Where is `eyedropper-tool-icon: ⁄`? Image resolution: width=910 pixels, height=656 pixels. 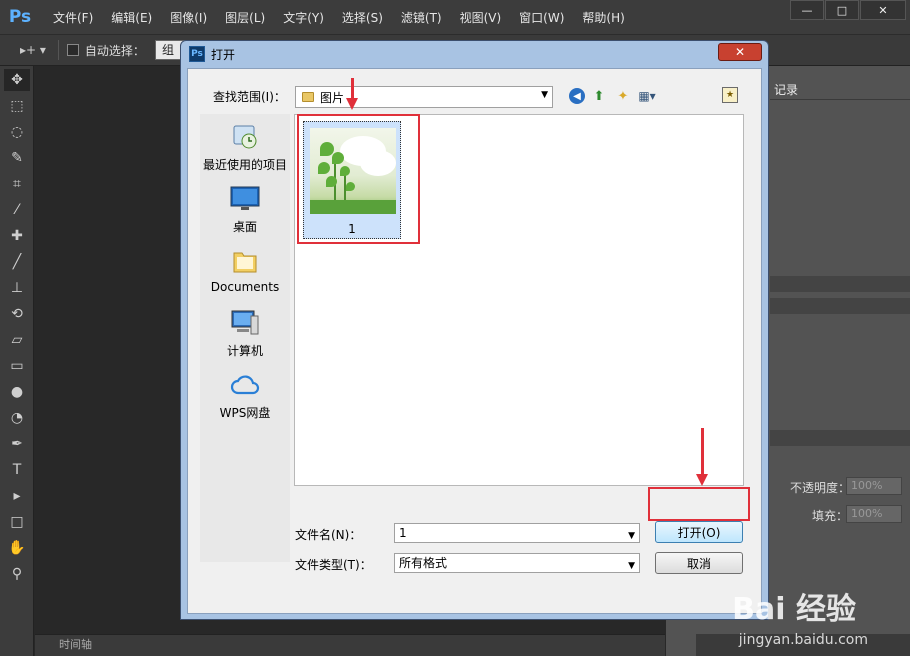 eyedropper-tool-icon: ⁄ is located at coordinates (17, 210).